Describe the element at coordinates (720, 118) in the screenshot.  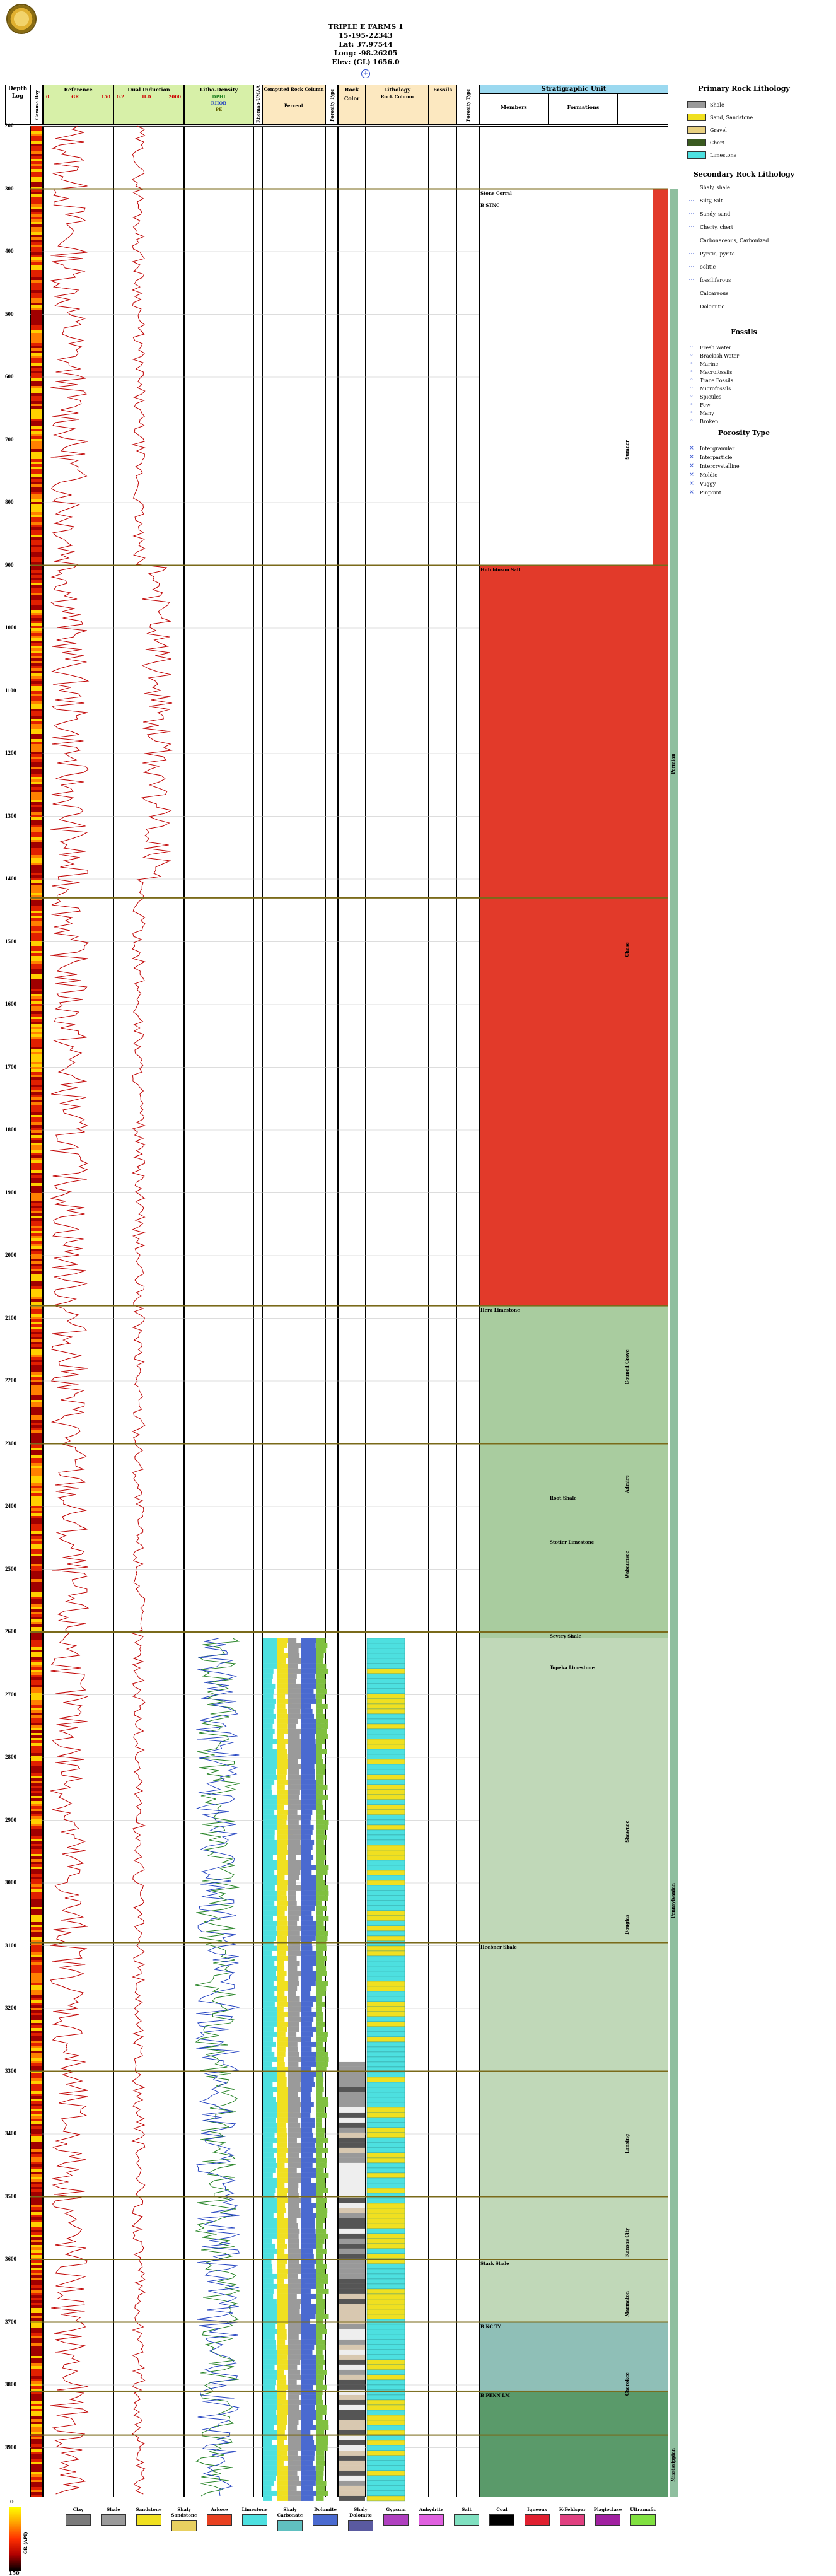
I see `primary-legend-row: Sand, Sandstone` at that location.